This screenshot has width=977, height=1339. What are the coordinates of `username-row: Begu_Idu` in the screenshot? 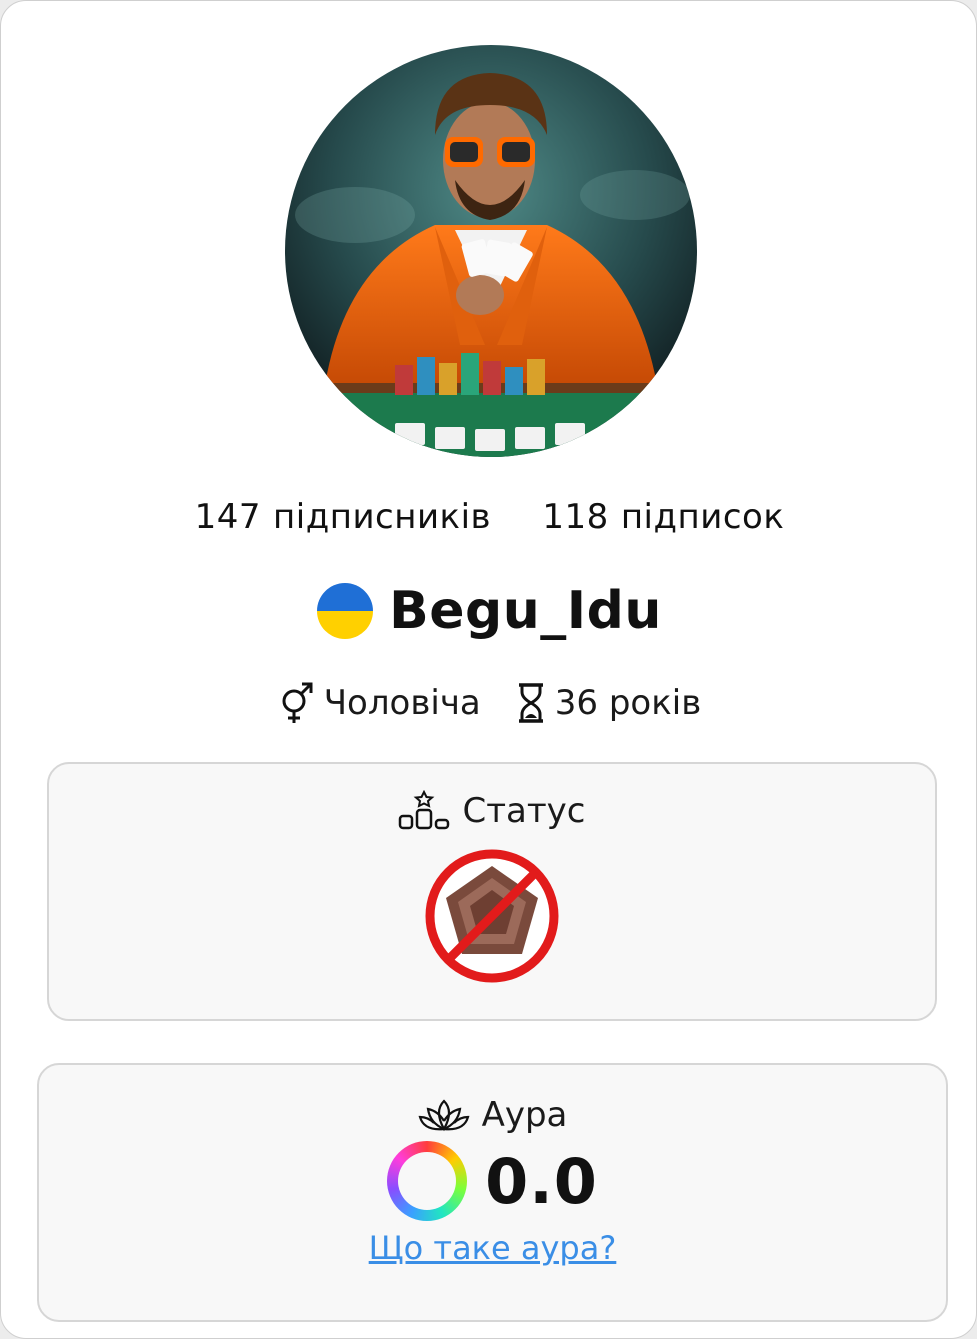 It's located at (488, 611).